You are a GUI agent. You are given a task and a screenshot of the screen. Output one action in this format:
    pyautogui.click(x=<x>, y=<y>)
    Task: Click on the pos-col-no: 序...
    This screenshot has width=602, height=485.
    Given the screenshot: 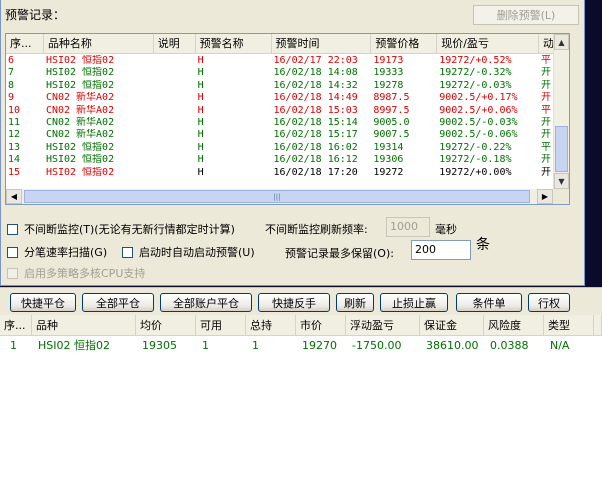 What is the action you would take?
    pyautogui.click(x=16, y=325)
    